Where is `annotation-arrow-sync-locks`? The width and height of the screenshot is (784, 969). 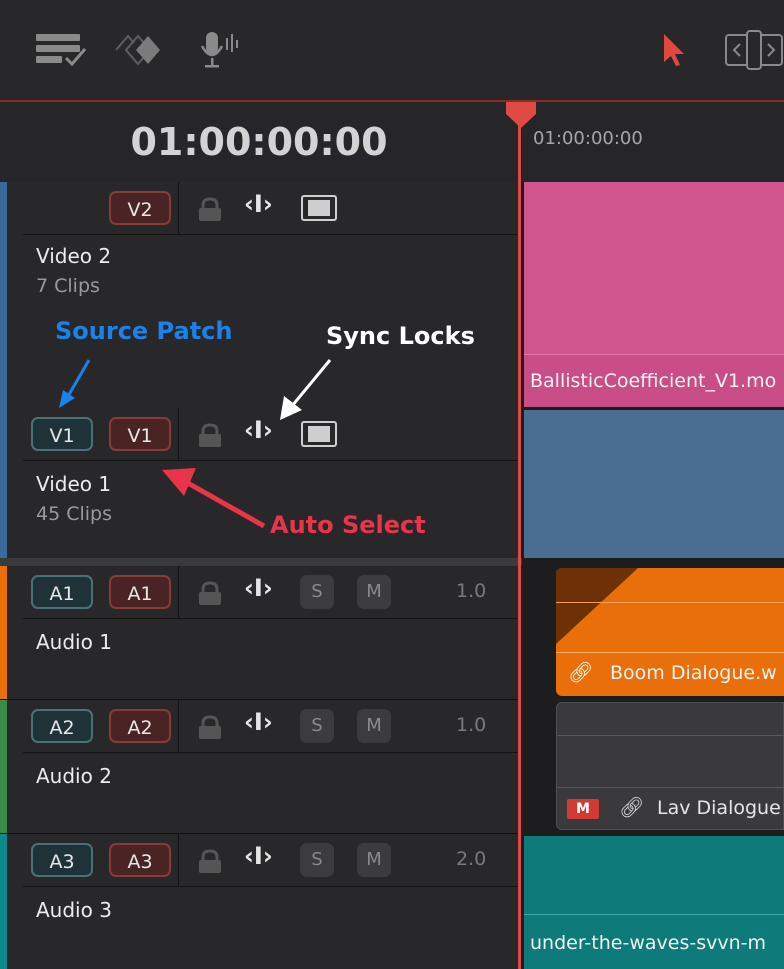
annotation-arrow-sync-locks is located at coordinates (306, 389).